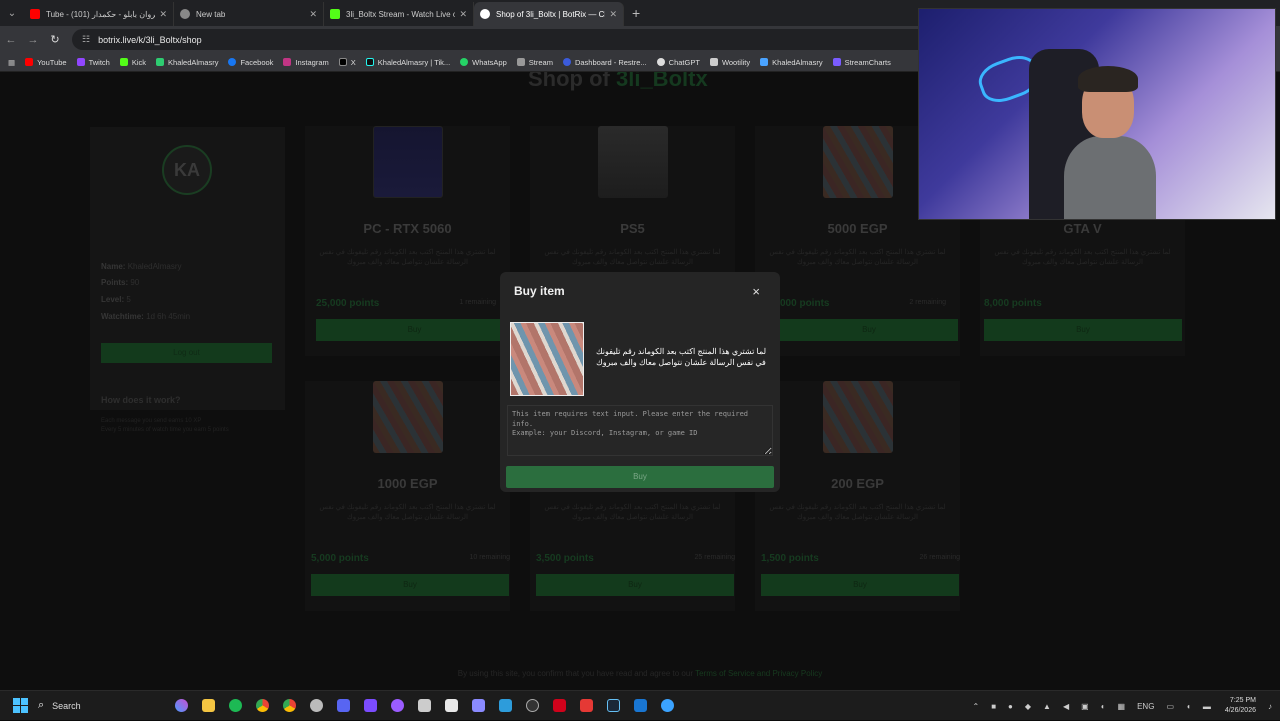  Describe the element at coordinates (661, 81) in the screenshot. I see `title-channel-name: 3li_Boltx` at that location.